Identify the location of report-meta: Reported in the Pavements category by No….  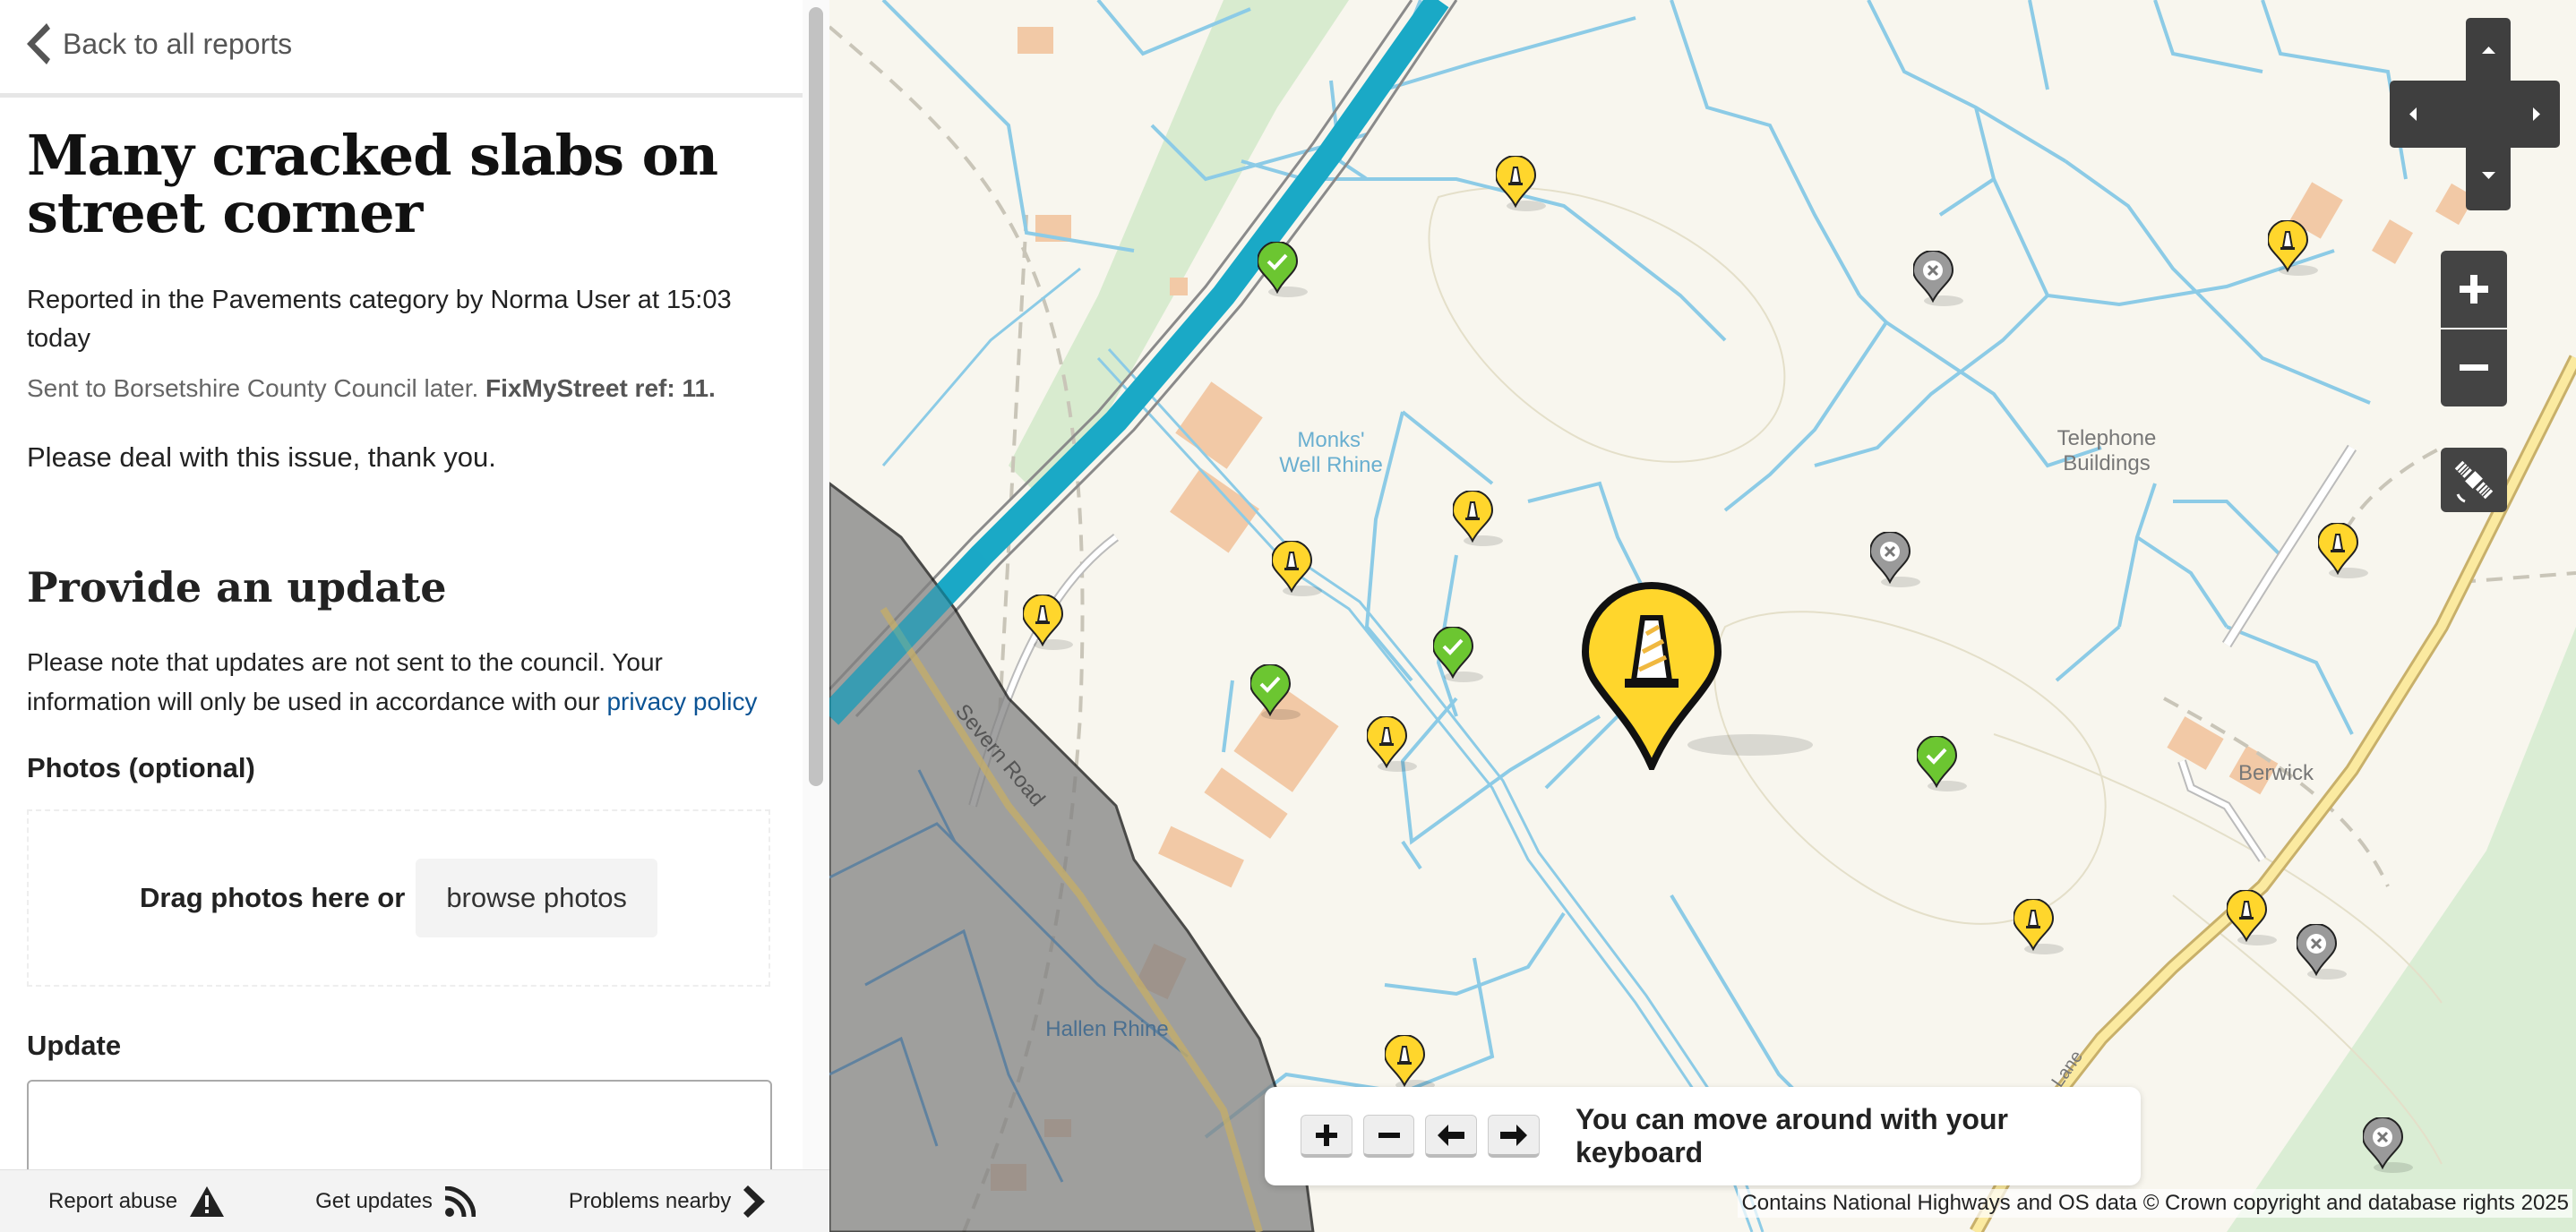
(379, 319).